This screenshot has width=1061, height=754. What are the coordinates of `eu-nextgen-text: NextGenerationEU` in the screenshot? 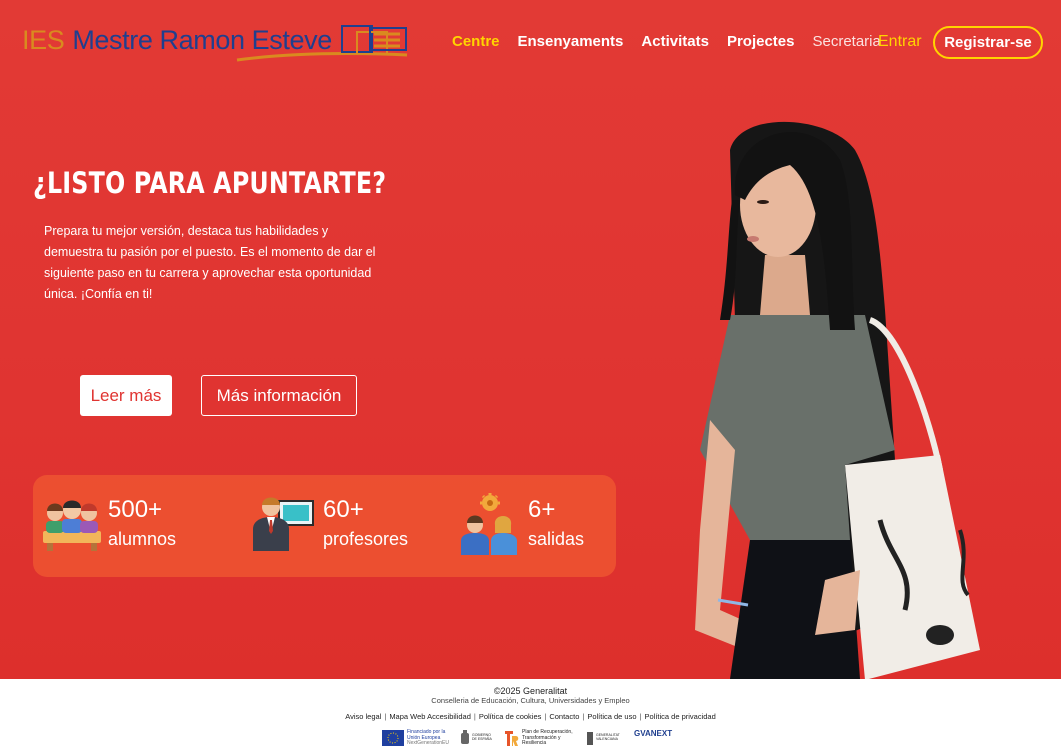 It's located at (428, 743).